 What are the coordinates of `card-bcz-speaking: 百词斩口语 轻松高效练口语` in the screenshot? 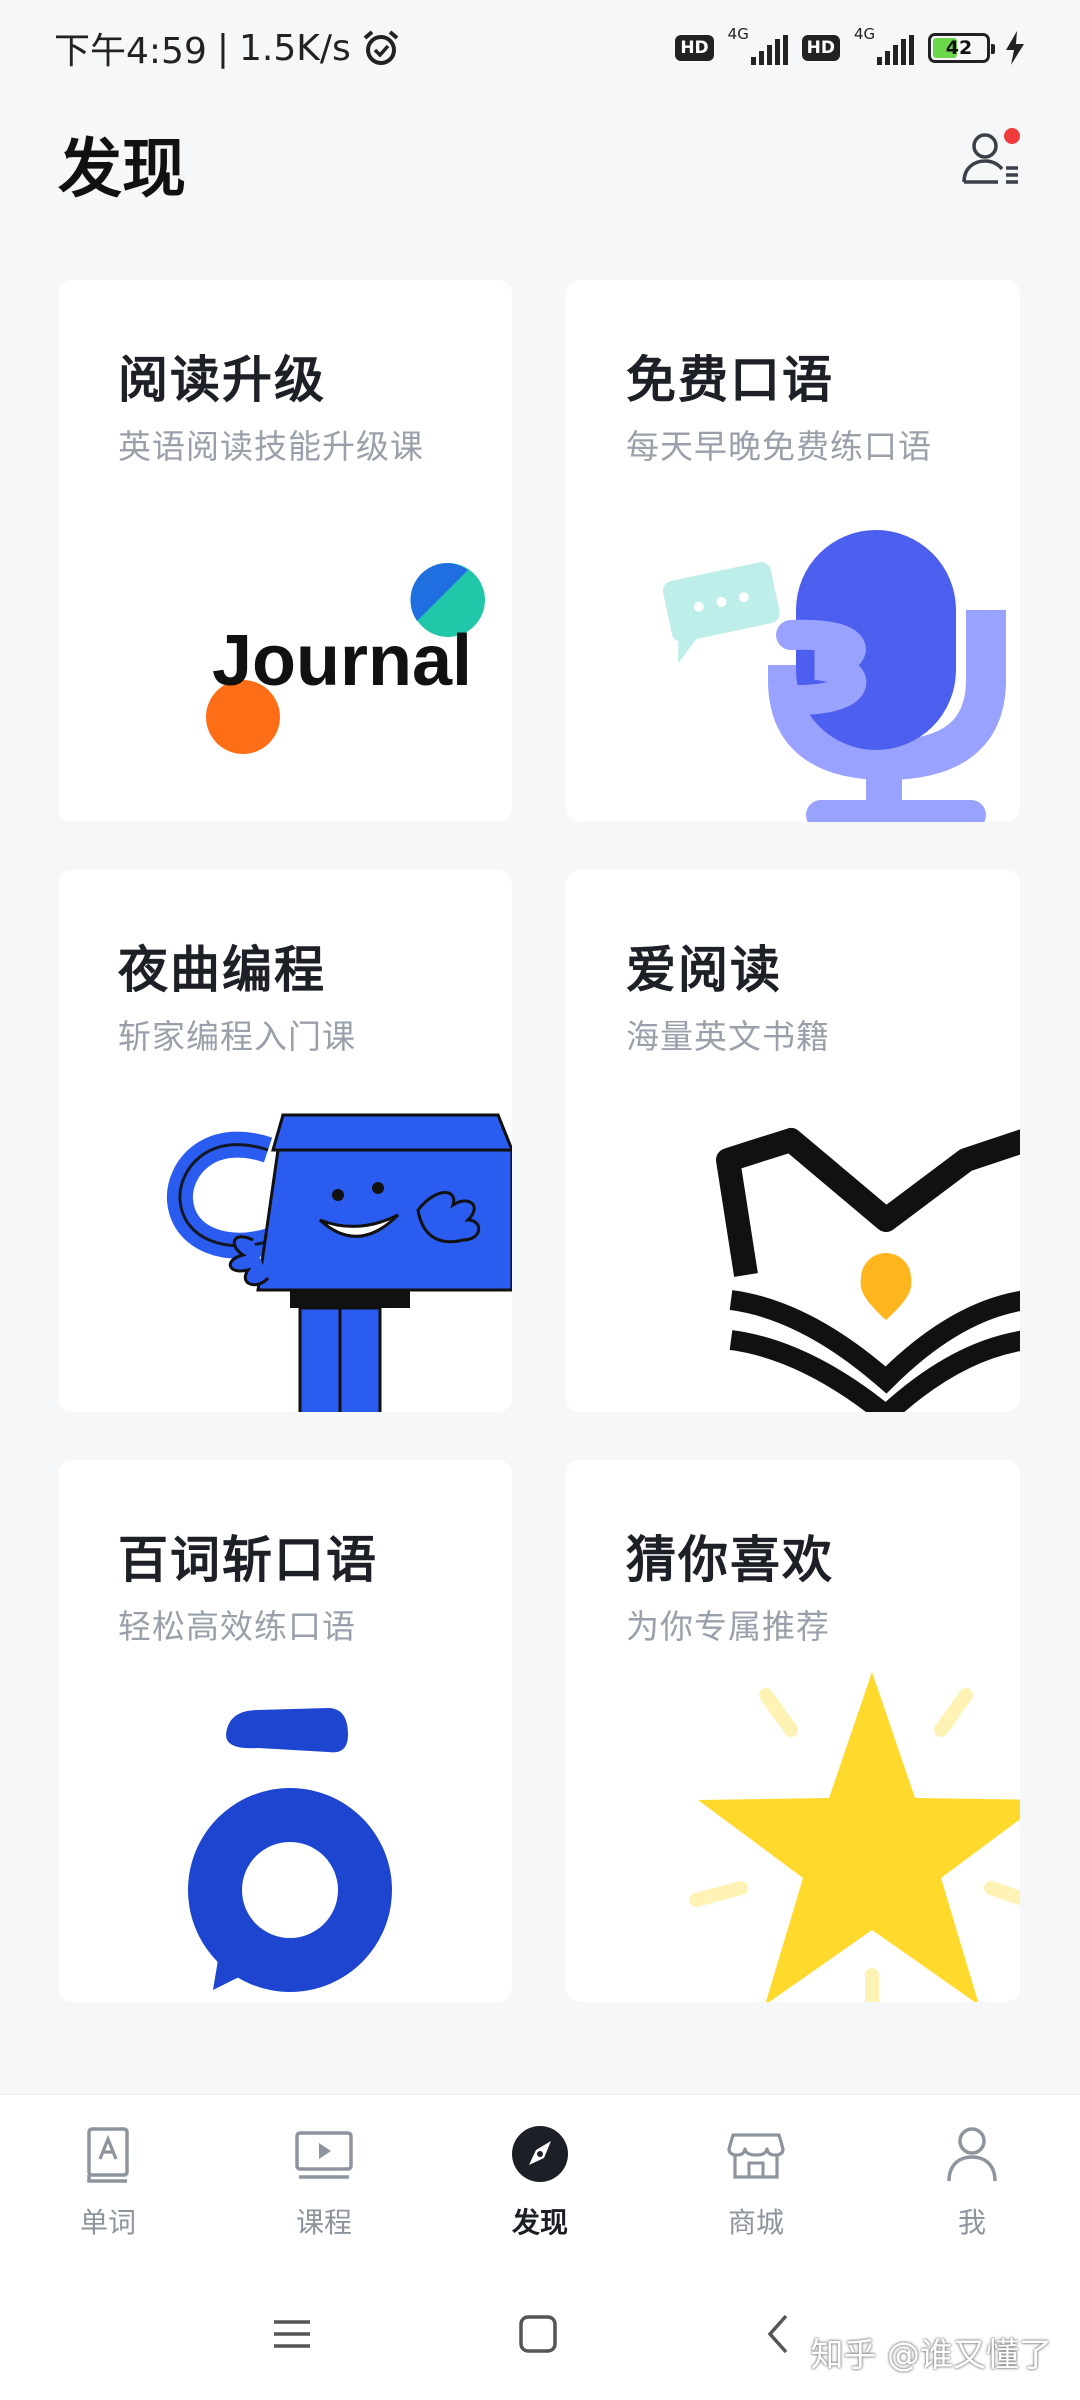 It's located at (285, 1731).